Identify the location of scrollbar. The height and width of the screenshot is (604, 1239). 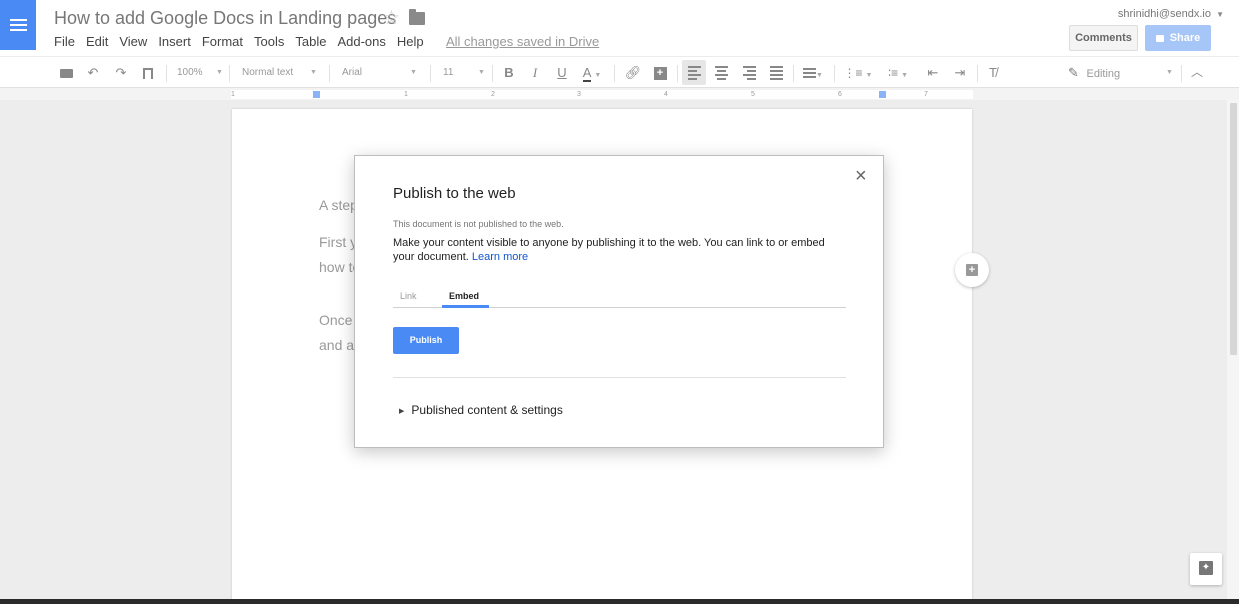
(1233, 352).